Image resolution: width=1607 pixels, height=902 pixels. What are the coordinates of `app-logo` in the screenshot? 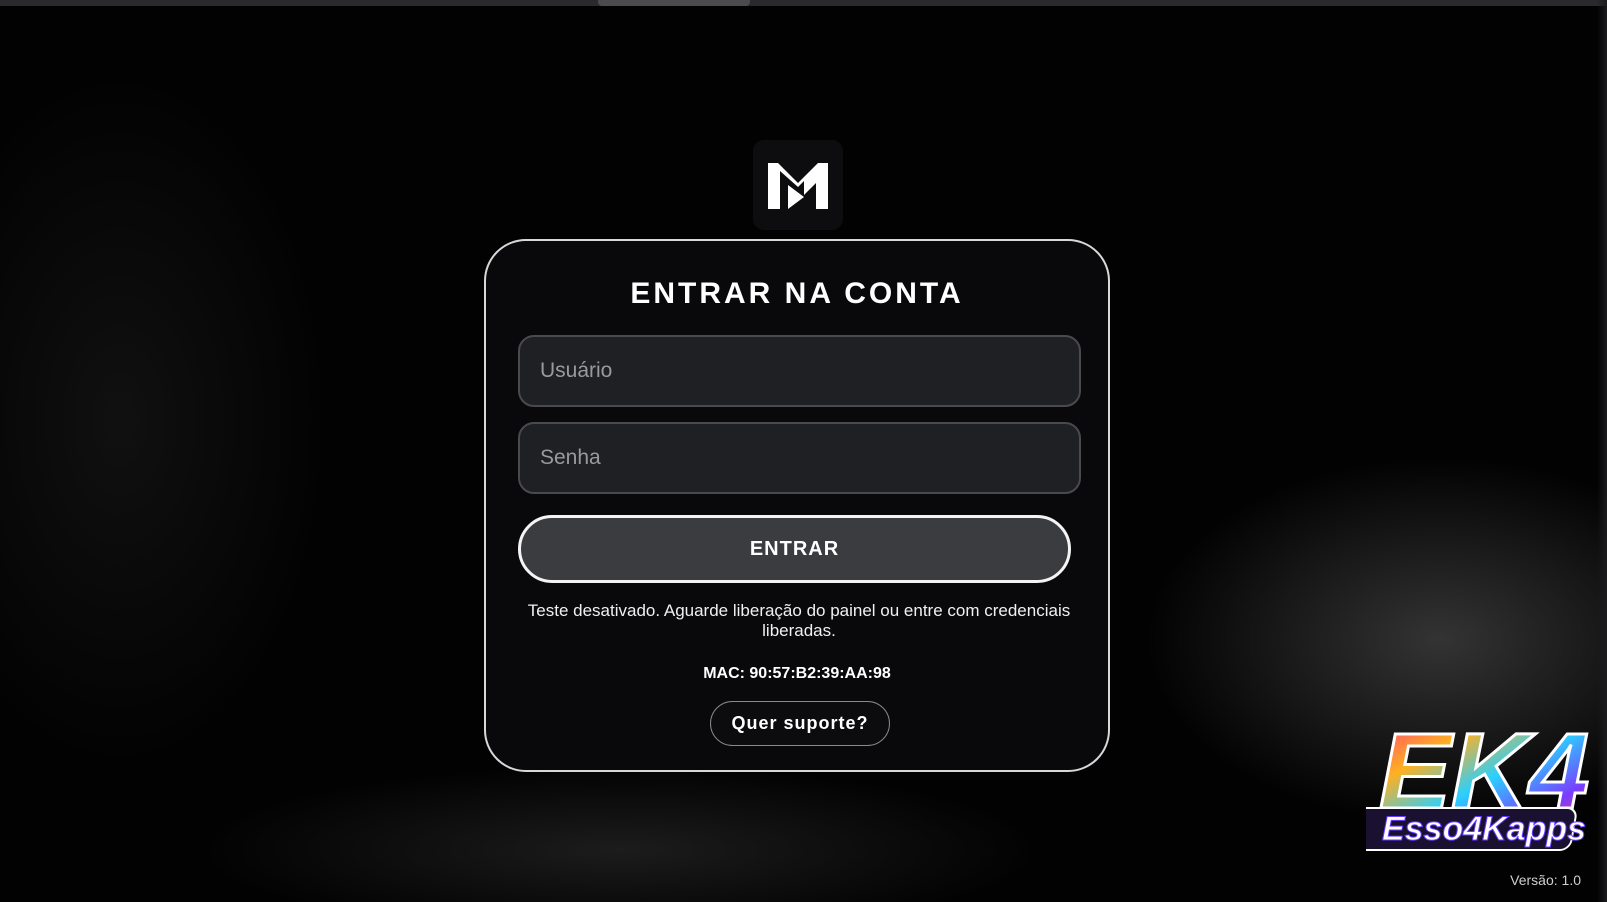 It's located at (798, 185).